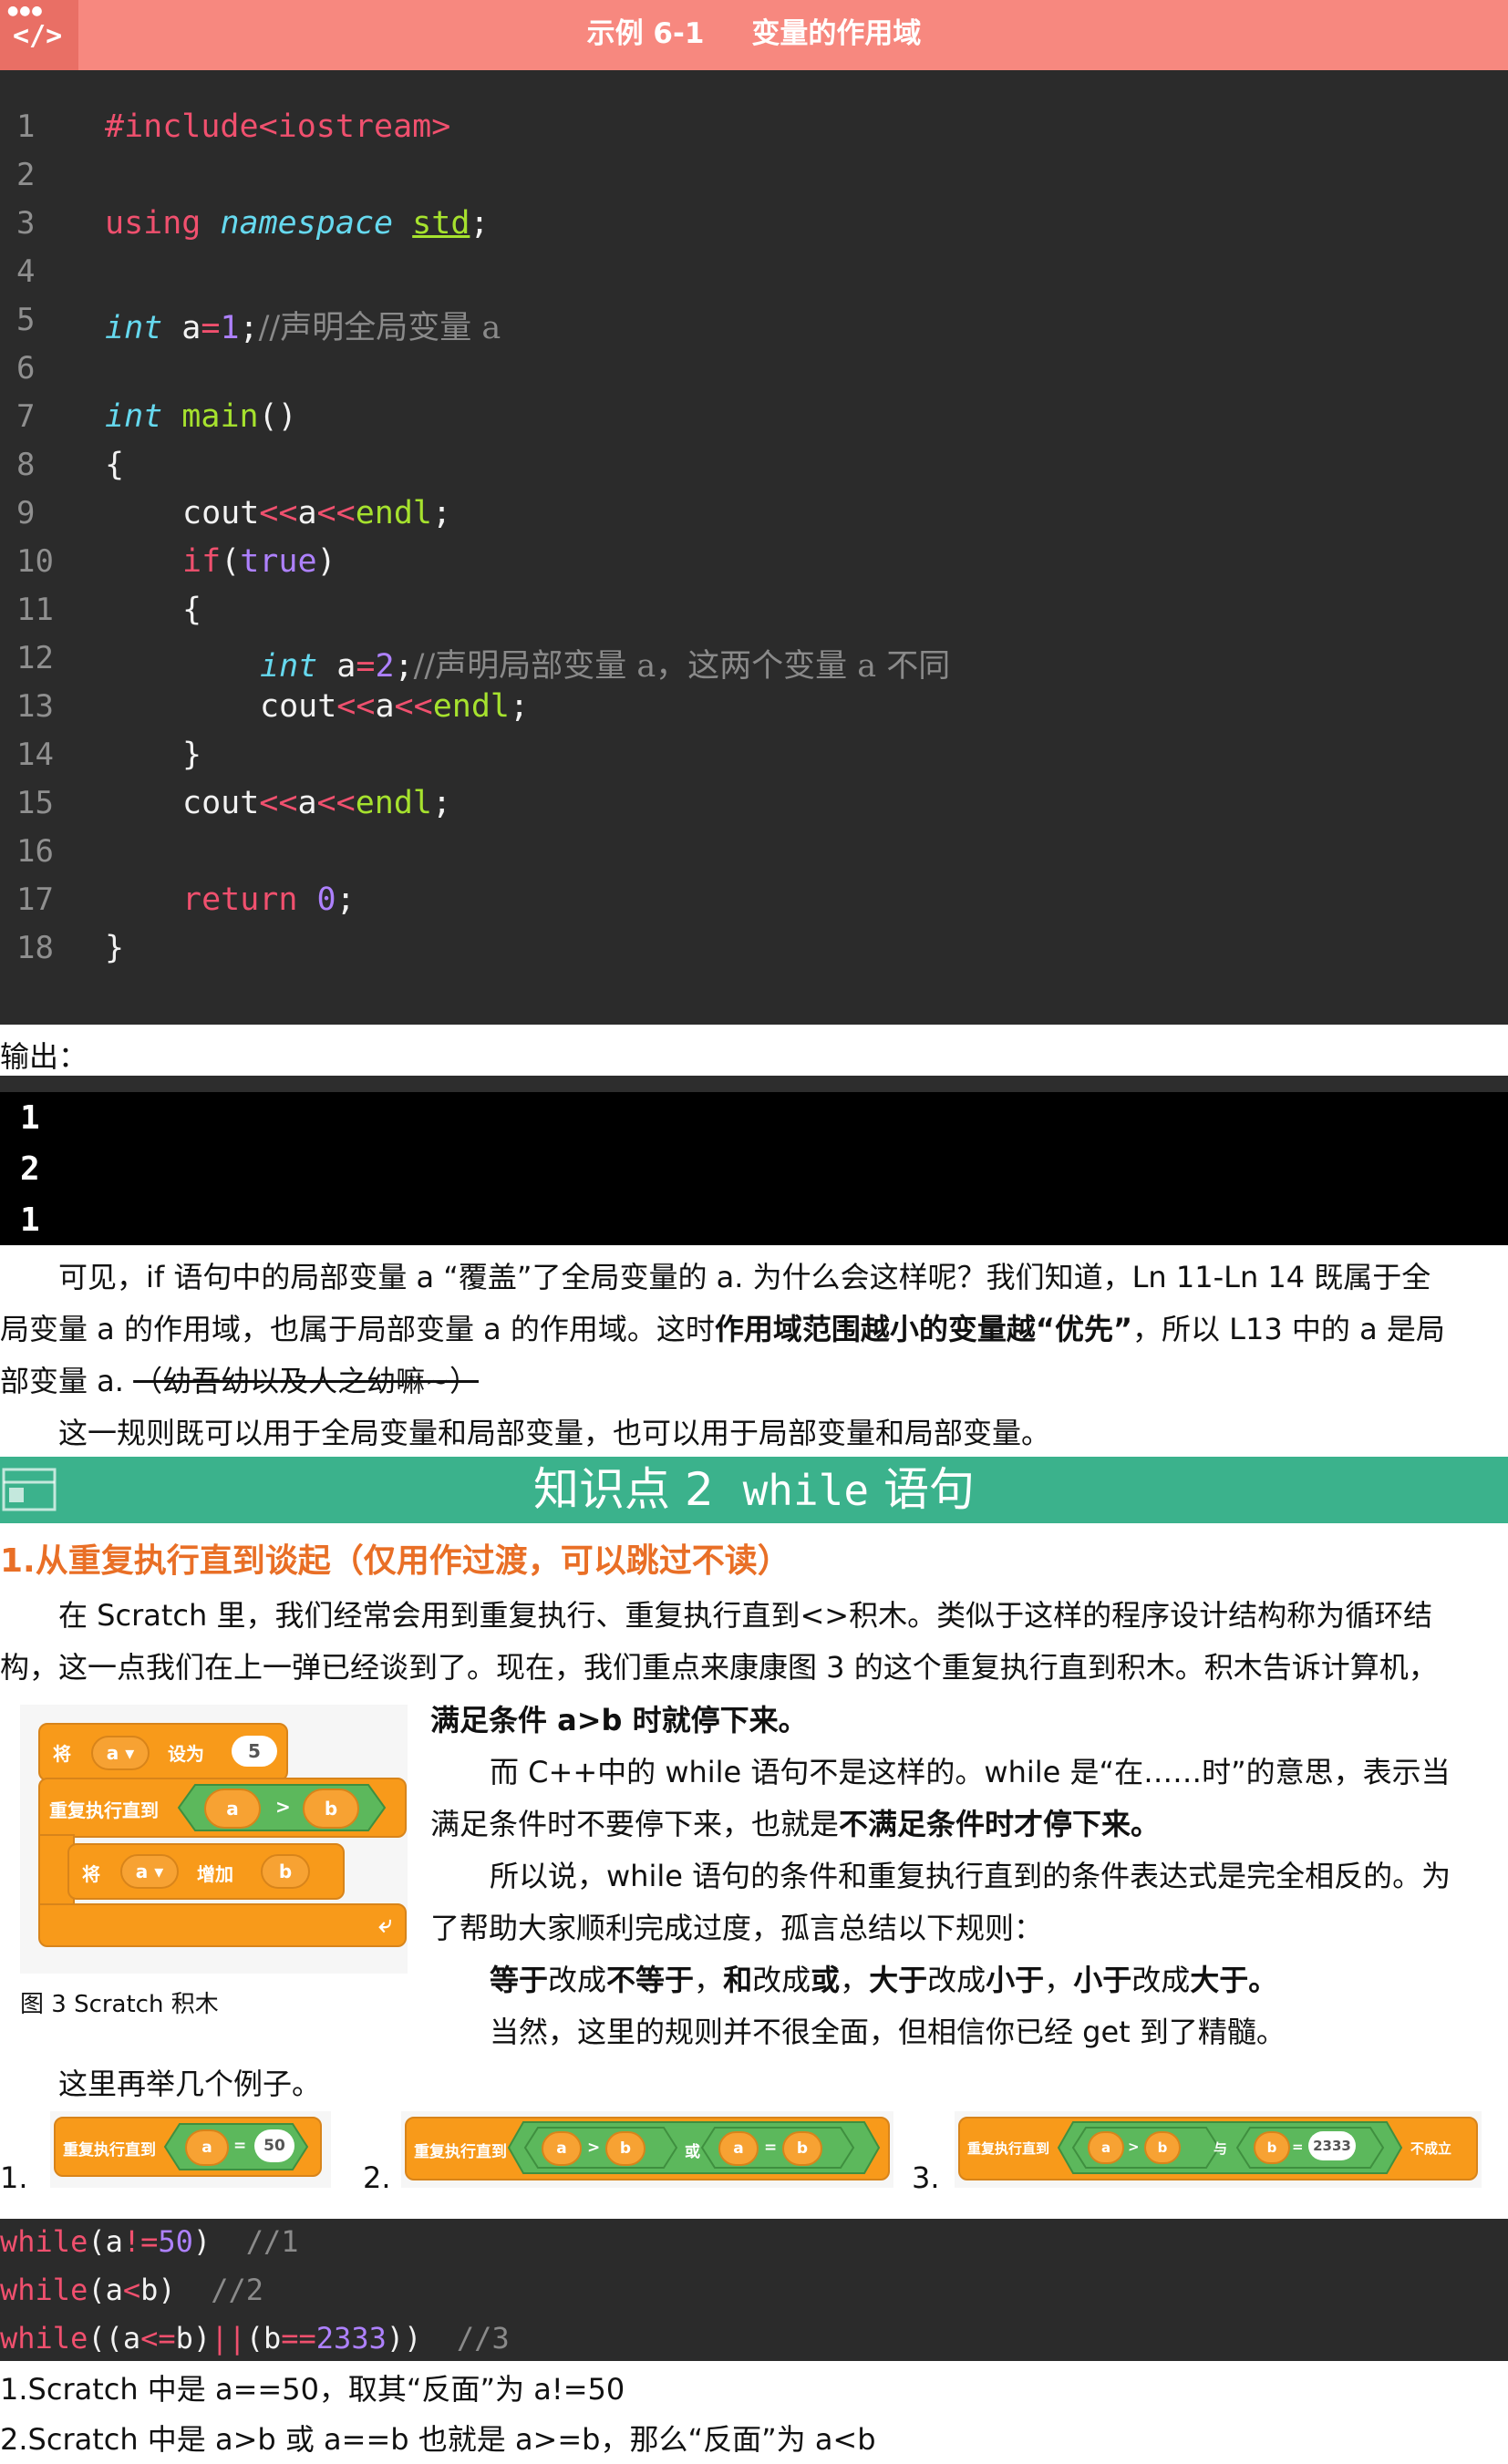 The height and width of the screenshot is (2464, 1508). What do you see at coordinates (26, 175) in the screenshot?
I see `line-number: 2` at bounding box center [26, 175].